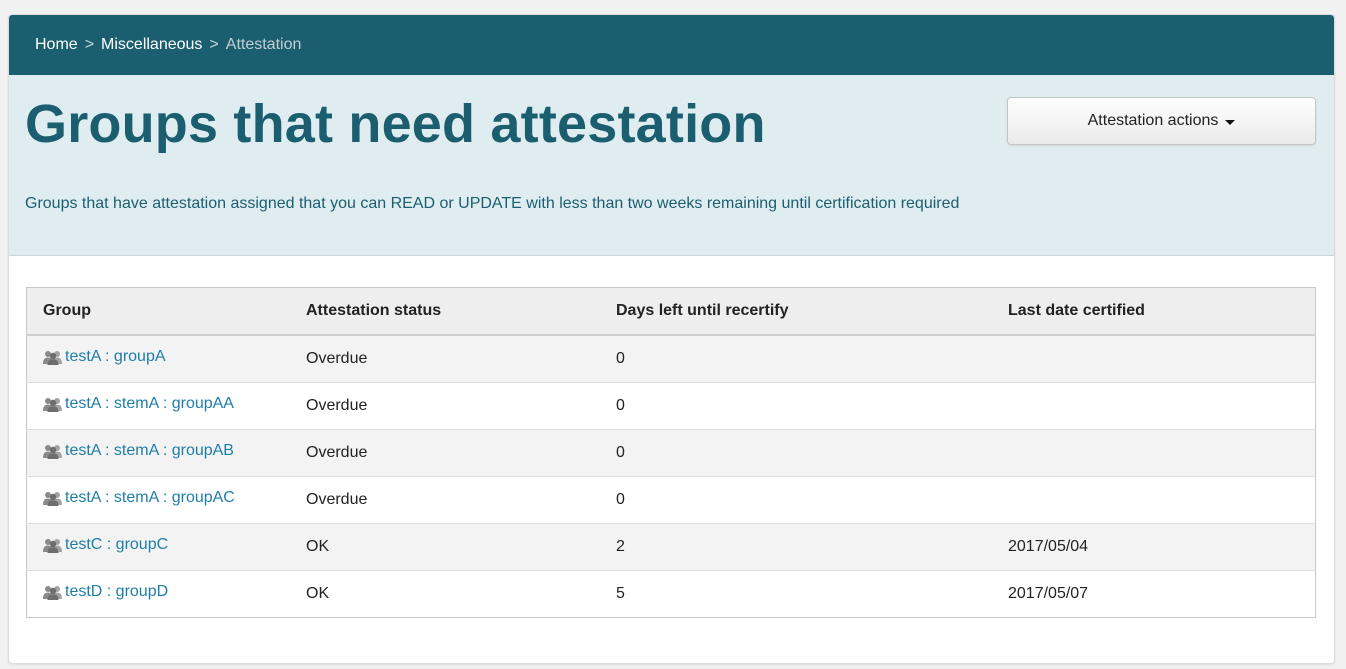 The height and width of the screenshot is (669, 1346). I want to click on cell-group: testD : groupD, so click(158, 594).